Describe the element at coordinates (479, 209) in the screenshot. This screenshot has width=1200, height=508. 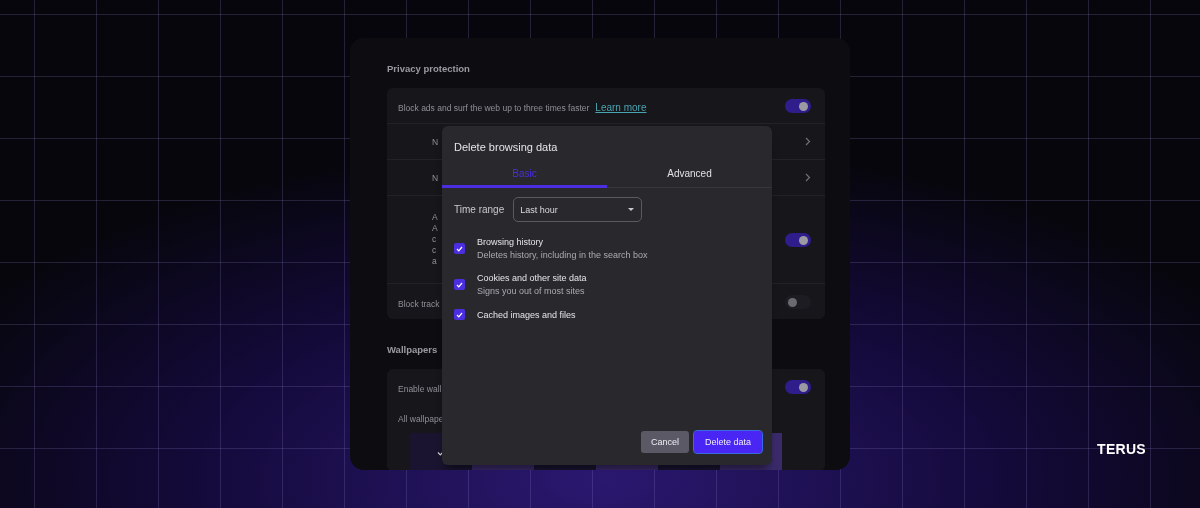
I see `time-range-label: Time range` at that location.